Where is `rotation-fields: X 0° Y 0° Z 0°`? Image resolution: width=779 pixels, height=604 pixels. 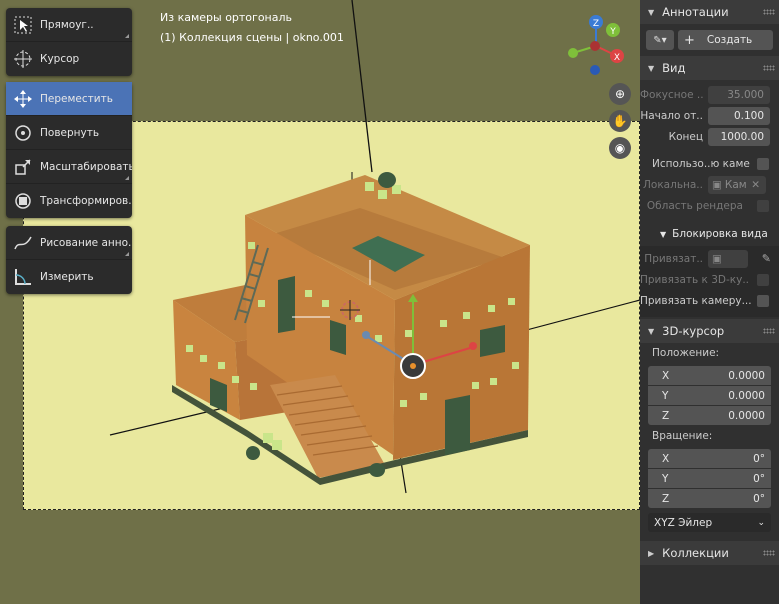
rotation-fields: X 0° Y 0° Z 0° is located at coordinates (709, 478).